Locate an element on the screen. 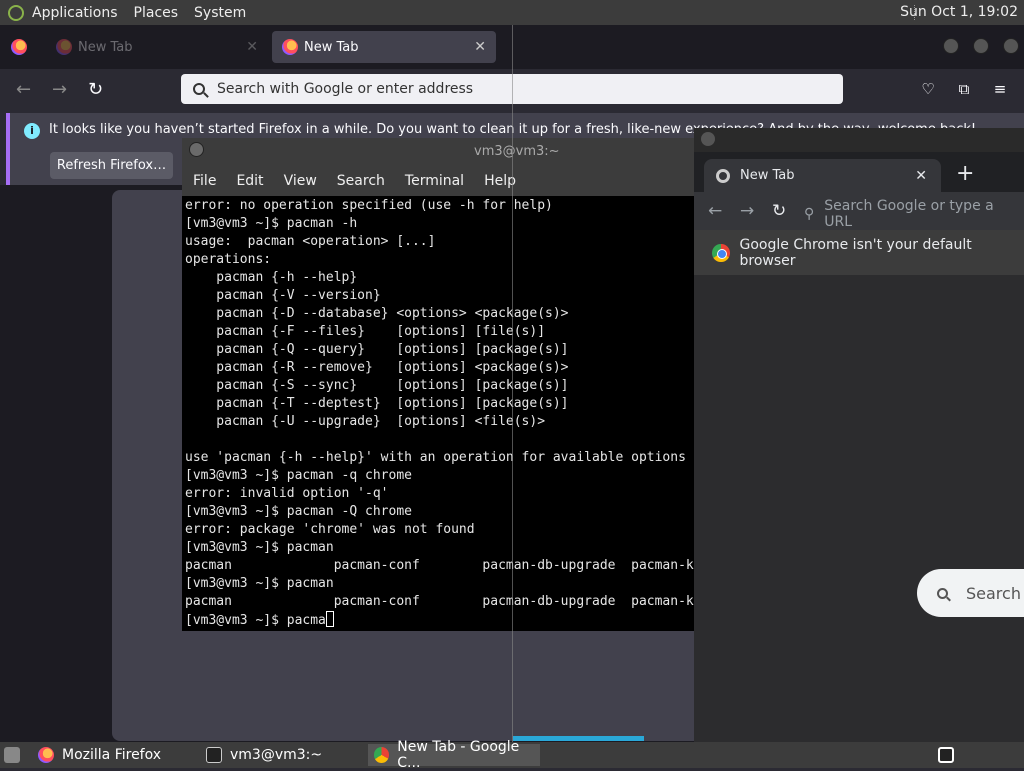 The height and width of the screenshot is (771, 1024). terminal-line: usage: pacman <operation> [...] is located at coordinates (439, 242).